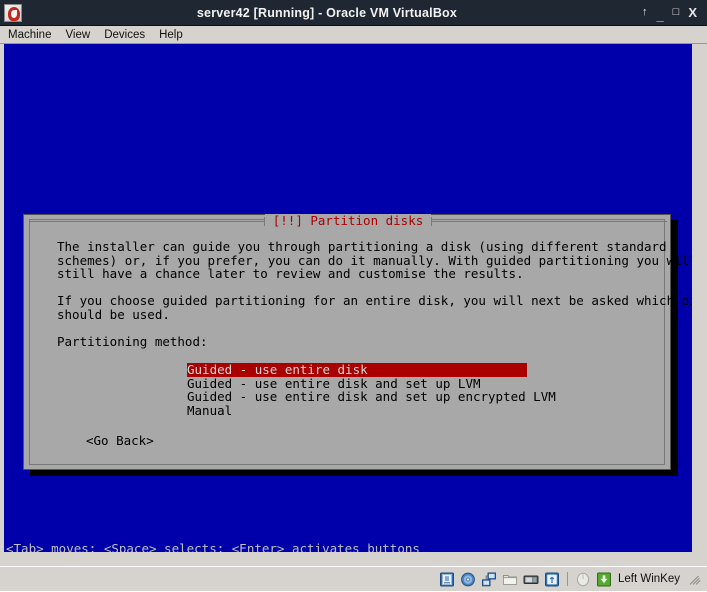  What do you see at coordinates (34, 35) in the screenshot?
I see `menu-item-machine: Machine` at bounding box center [34, 35].